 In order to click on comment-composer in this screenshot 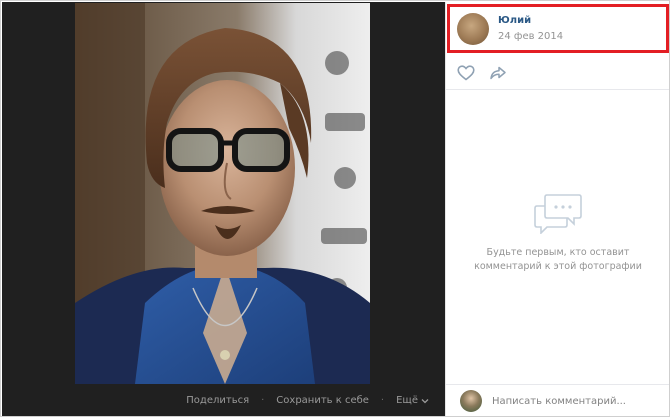, I will do `click(557, 400)`.